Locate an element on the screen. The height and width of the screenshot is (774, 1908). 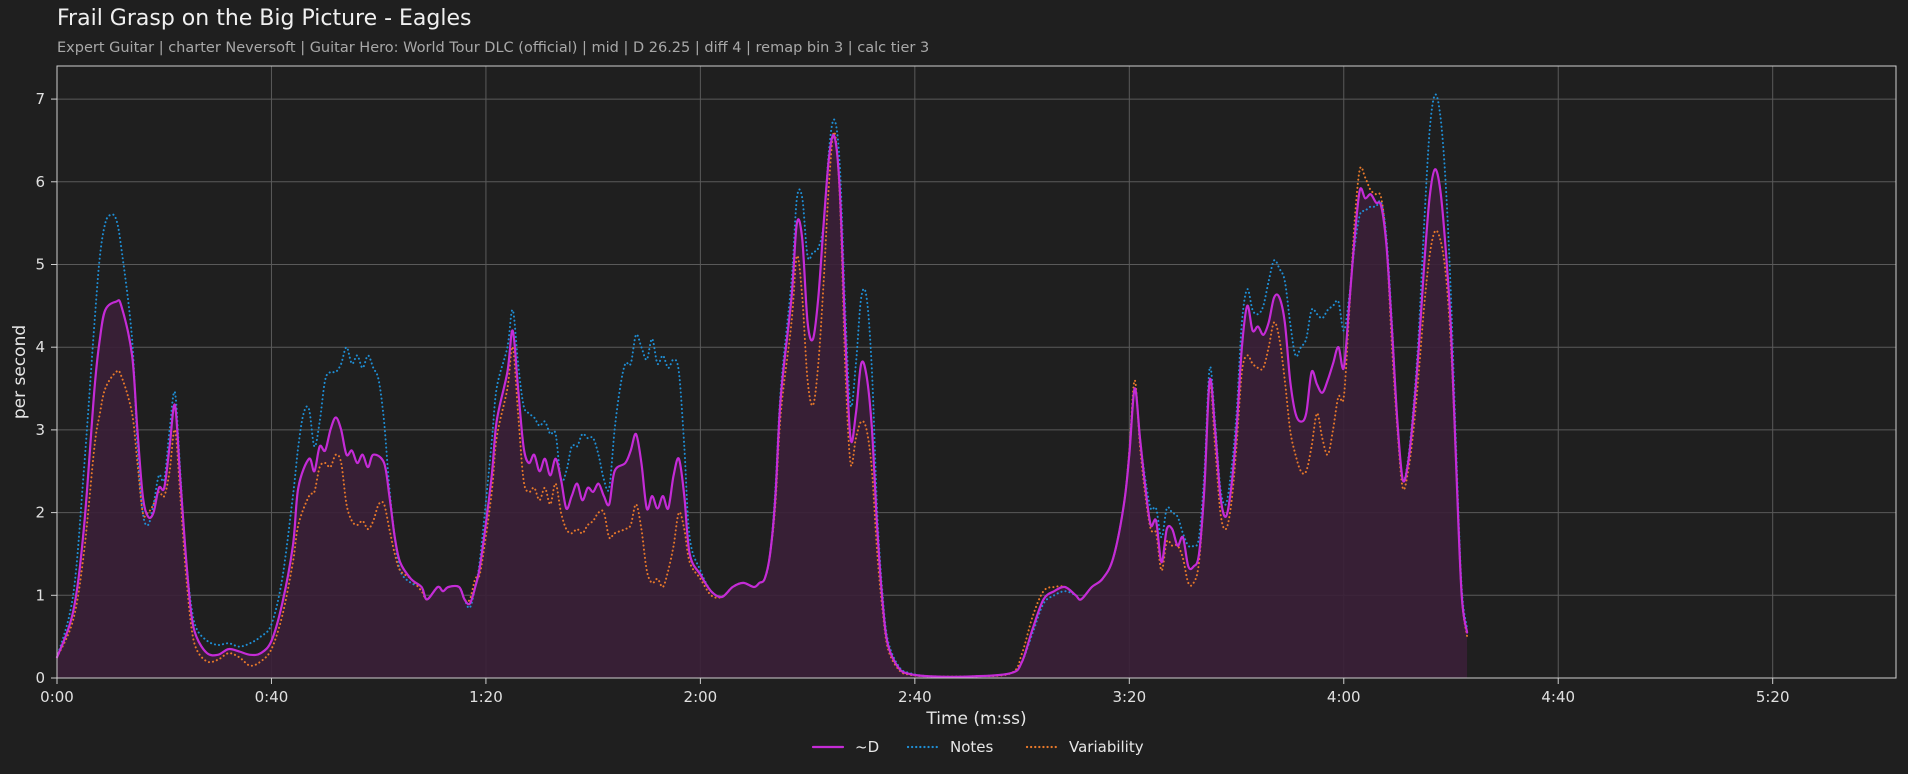
y-axis-ticks: 0 1 2 3 4 5 6 7 is located at coordinates (46, 388).